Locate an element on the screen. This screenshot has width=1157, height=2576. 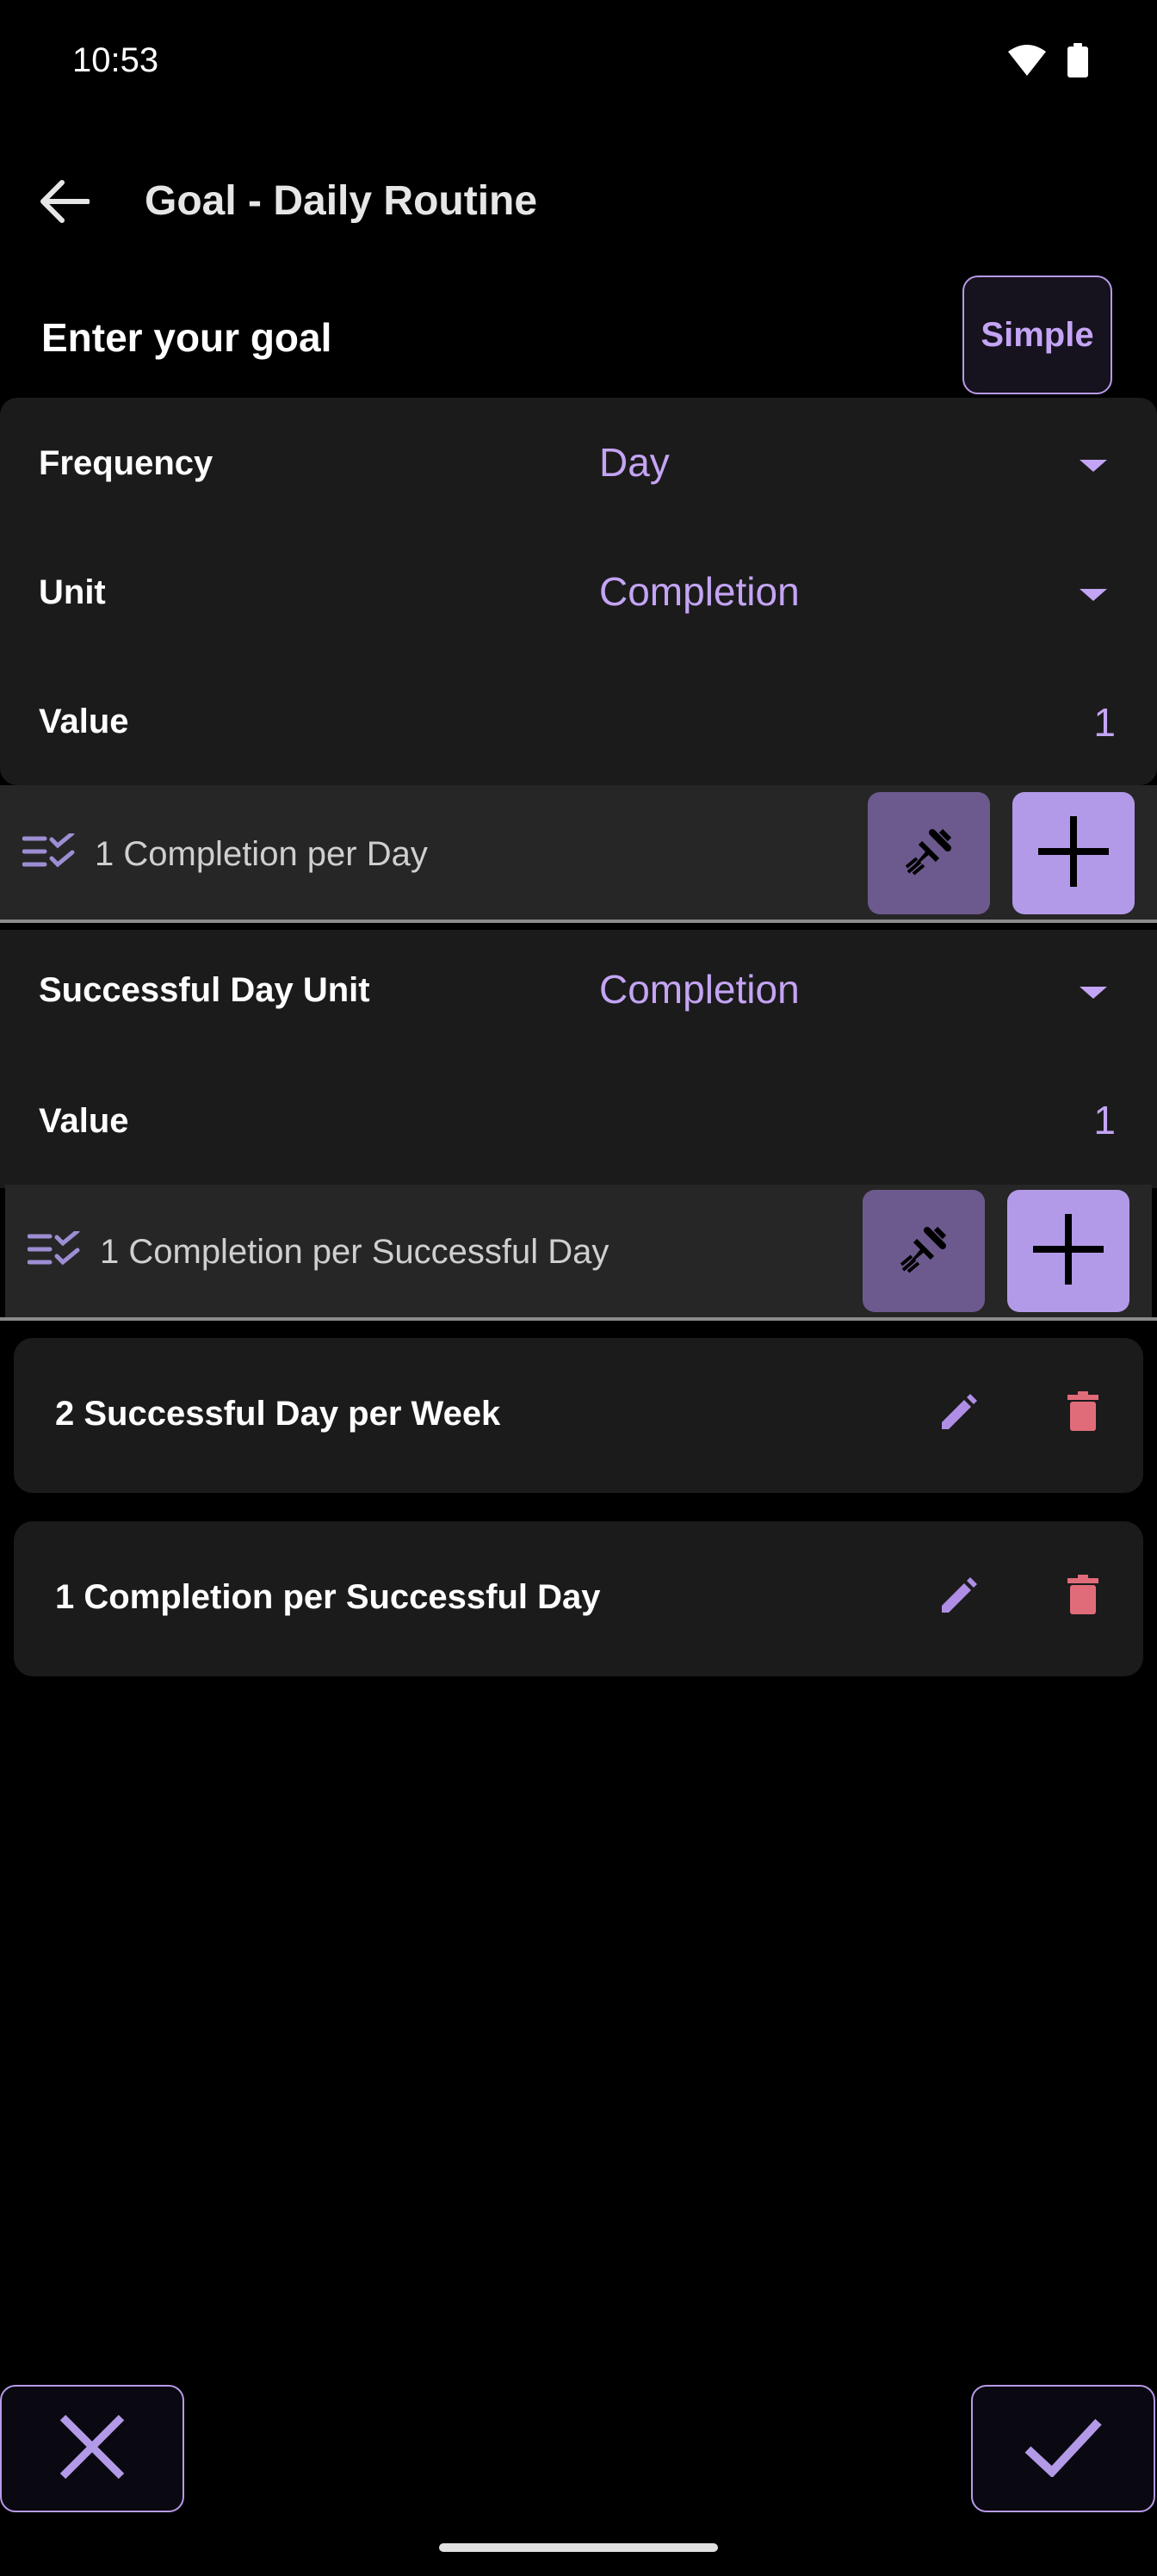
successful-day-unit-dropdown: Completion is located at coordinates (856, 992).